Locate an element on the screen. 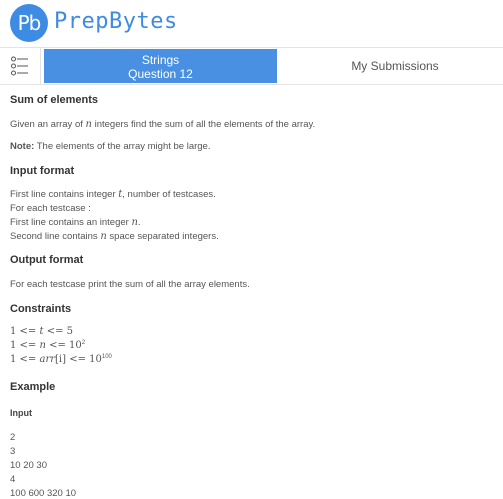 This screenshot has width=503, height=499. prepbytes-logo: Pb is located at coordinates (29, 23).